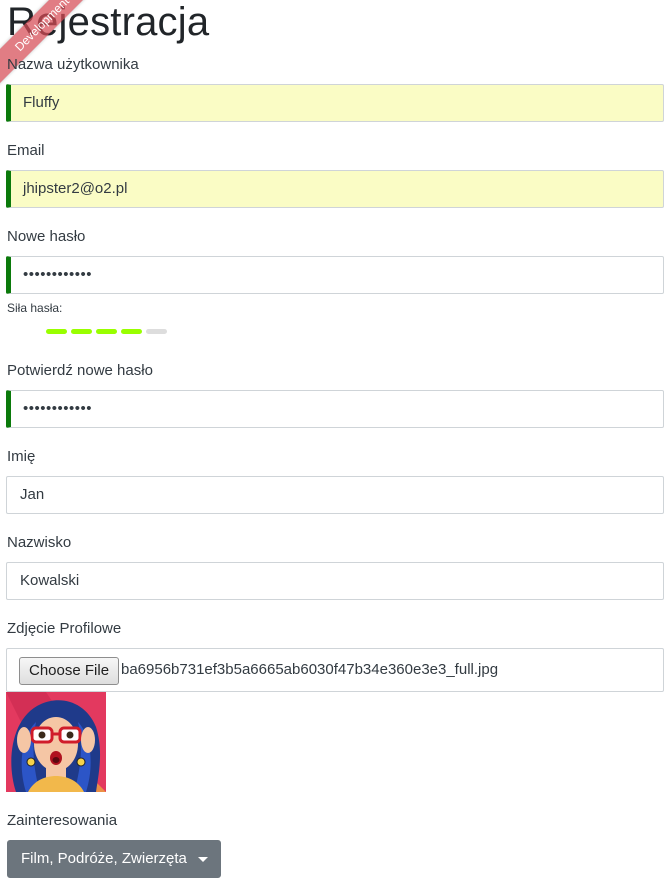  Describe the element at coordinates (41, 102) in the screenshot. I see `username-value: Fluffy` at that location.